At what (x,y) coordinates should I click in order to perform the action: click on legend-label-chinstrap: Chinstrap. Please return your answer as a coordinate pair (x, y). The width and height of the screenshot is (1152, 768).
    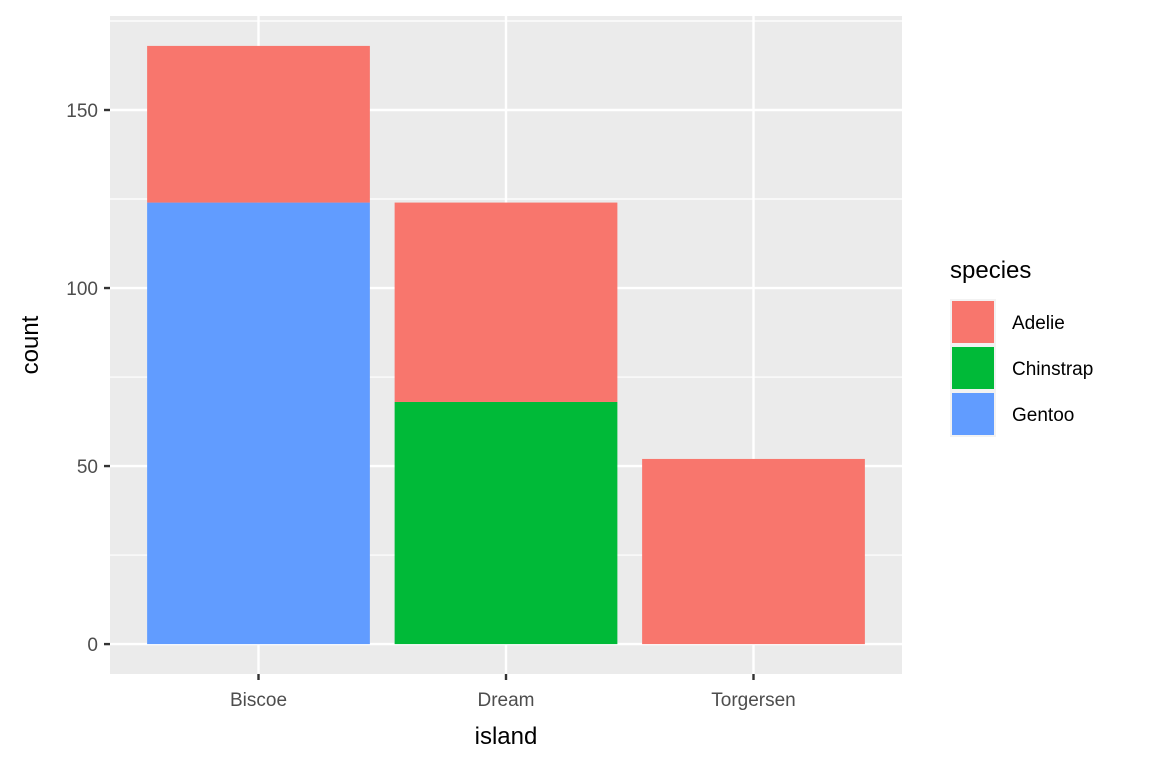
    Looking at the image, I should click on (1052, 369).